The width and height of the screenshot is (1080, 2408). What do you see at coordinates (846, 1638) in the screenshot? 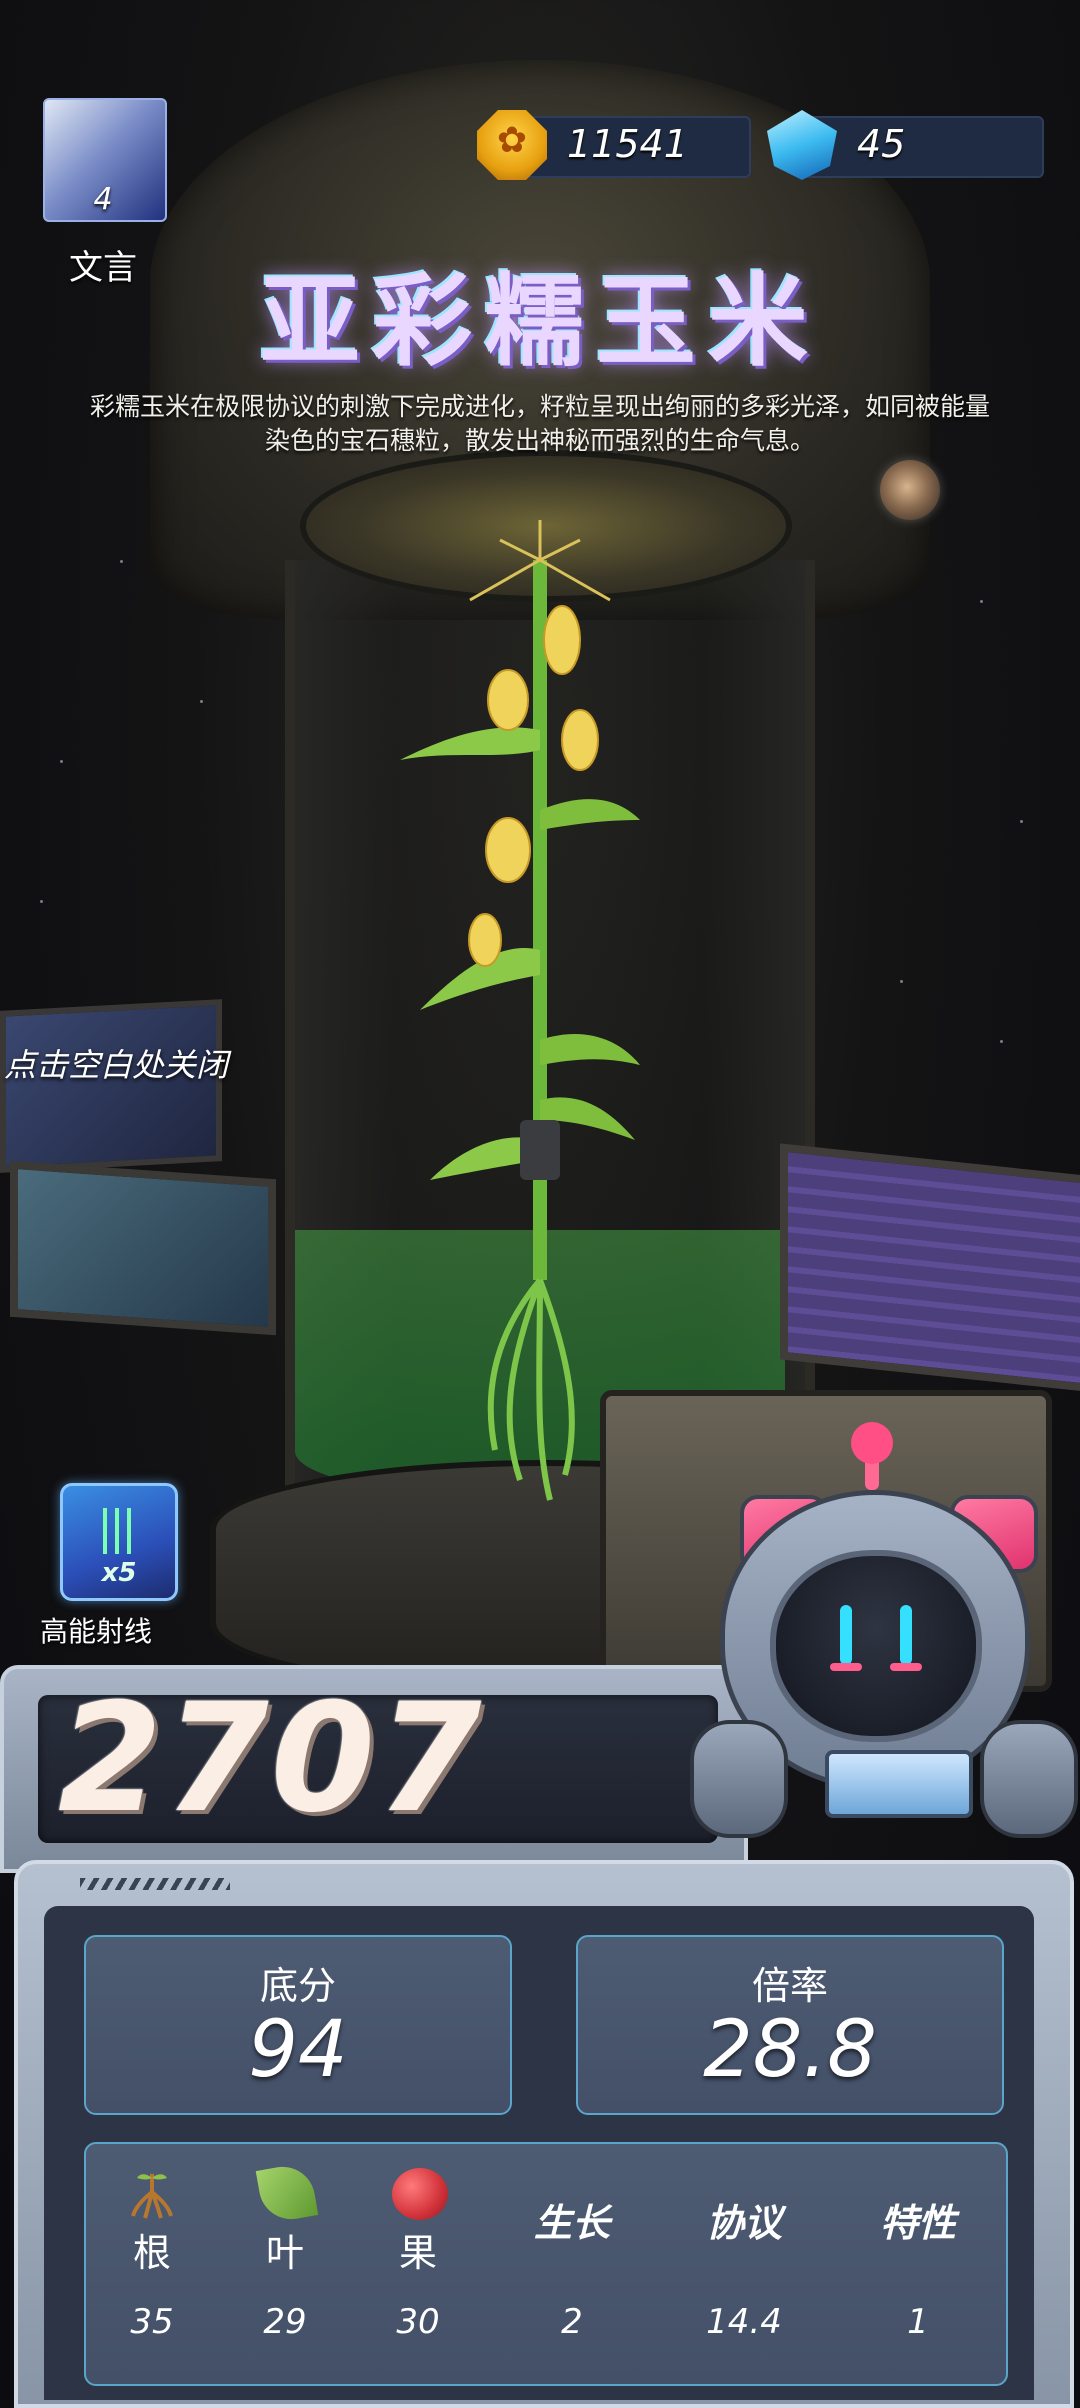
I see `robot-eye-left` at bounding box center [846, 1638].